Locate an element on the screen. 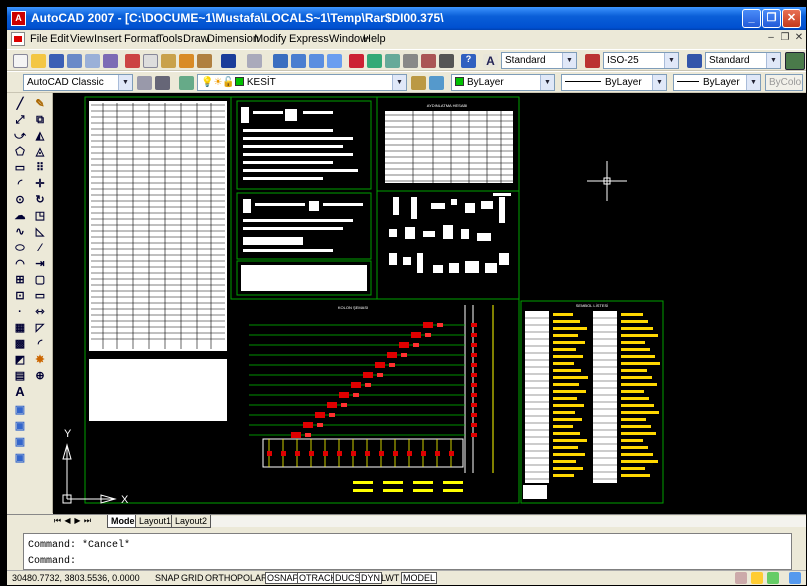 The image size is (807, 586). color-select: ByLayer ▼ is located at coordinates (503, 82).